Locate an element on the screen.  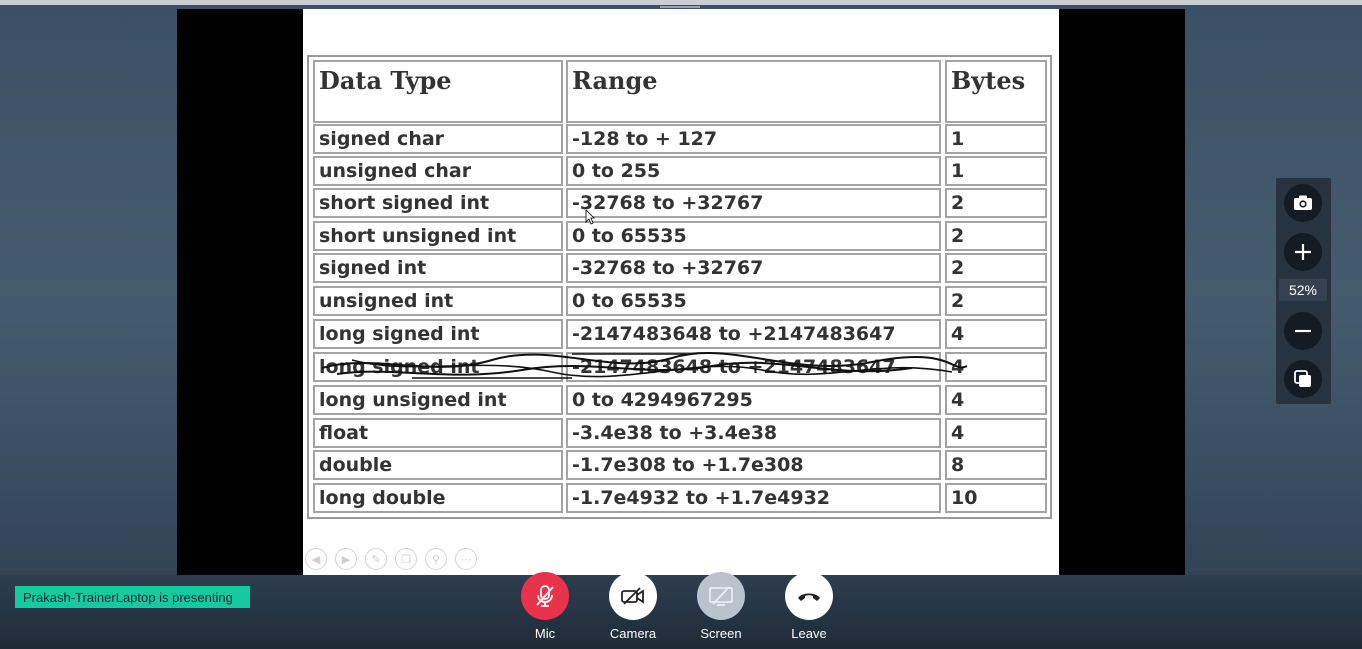
table-cell-type: double is located at coordinates (438, 465).